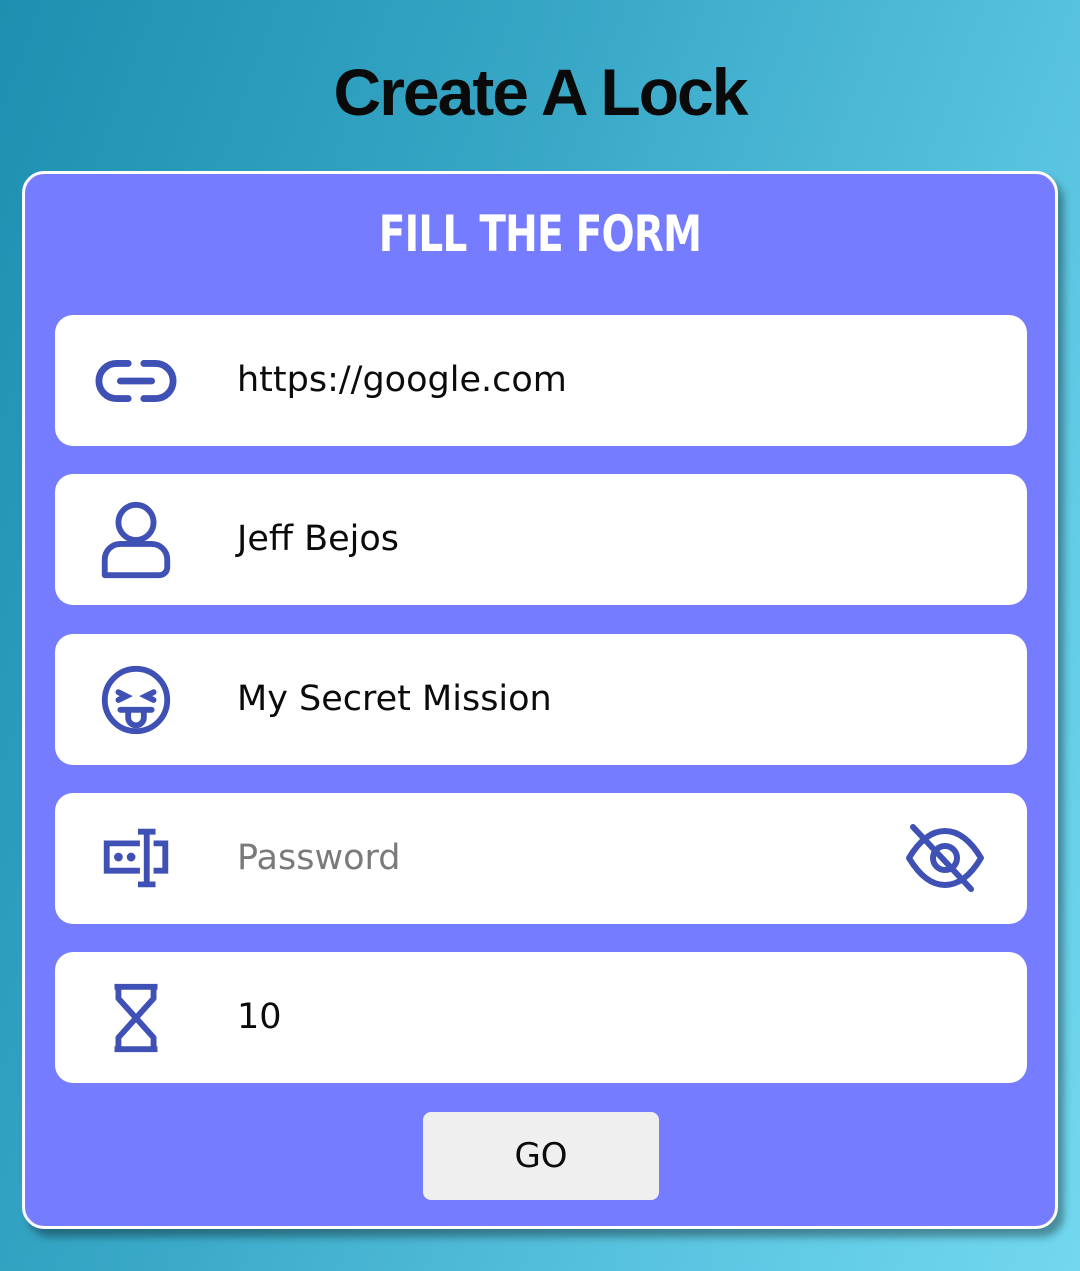  I want to click on duration-field: 10, so click(541, 1017).